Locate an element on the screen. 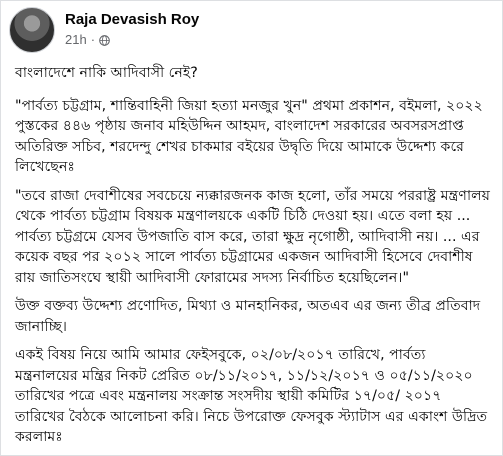 This screenshot has height=456, width=503. avatar is located at coordinates (32, 30).